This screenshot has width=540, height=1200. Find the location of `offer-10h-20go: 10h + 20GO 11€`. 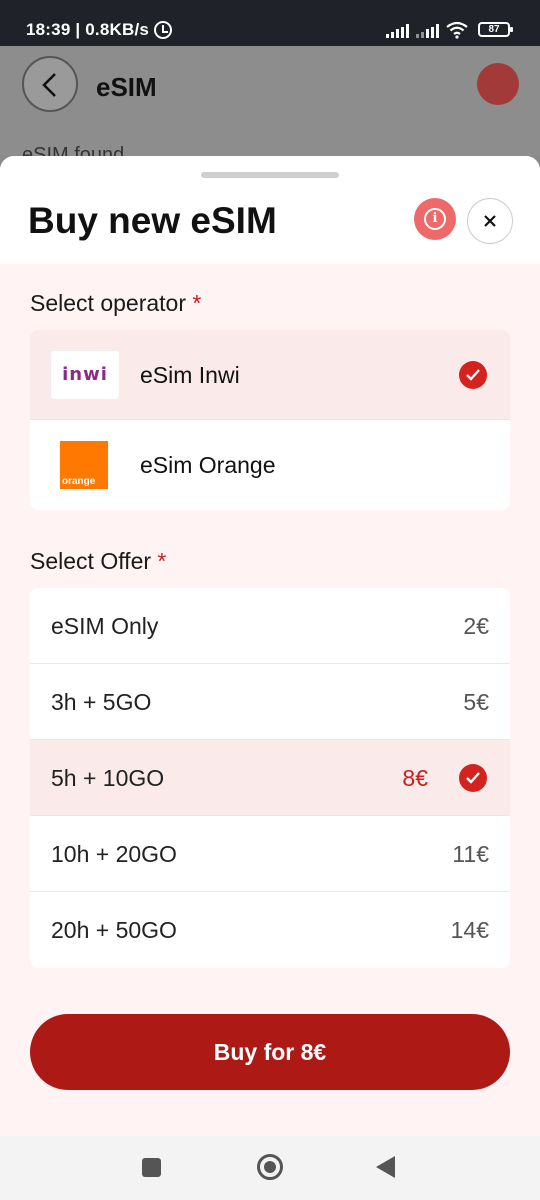

offer-10h-20go: 10h + 20GO 11€ is located at coordinates (270, 854).